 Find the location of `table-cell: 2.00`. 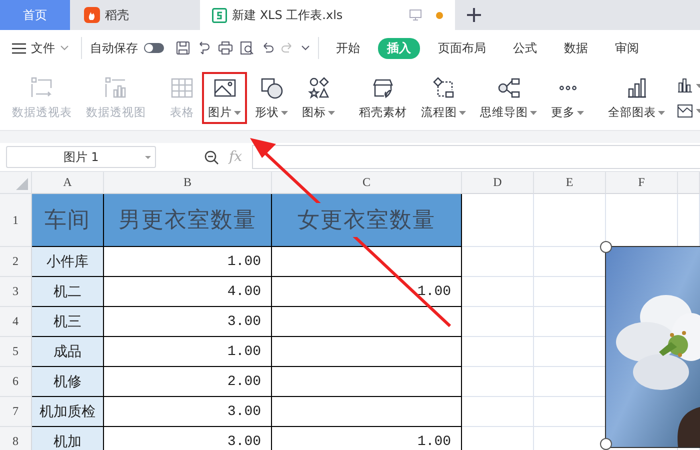

table-cell: 2.00 is located at coordinates (188, 382).